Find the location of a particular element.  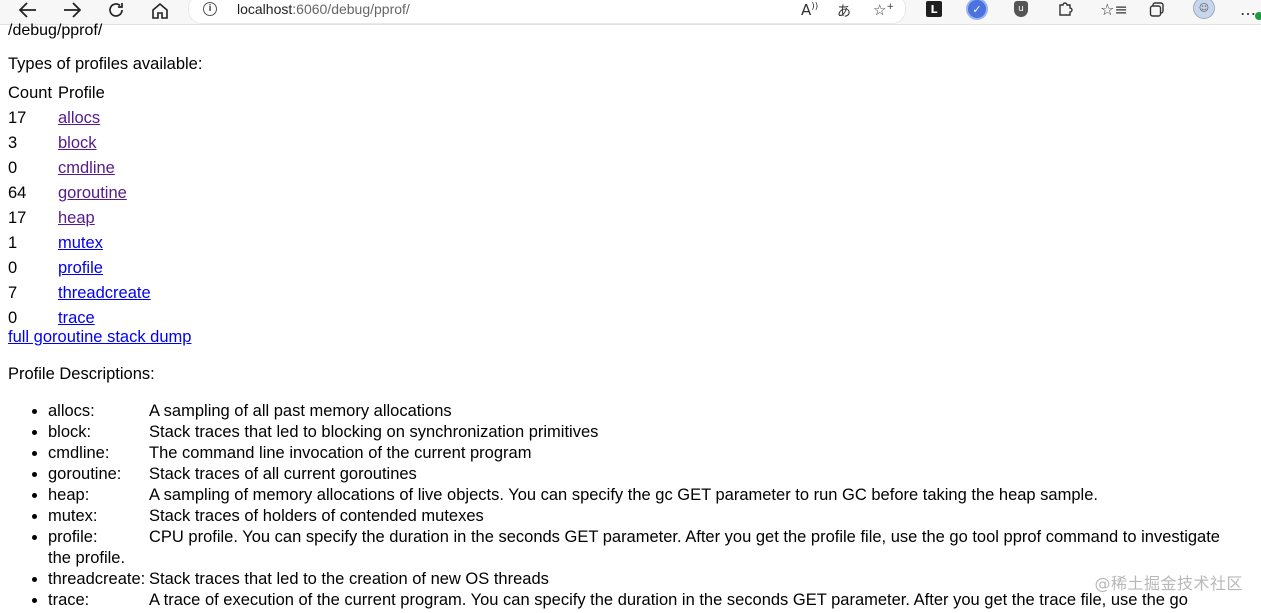

description-term: goroutine: is located at coordinates (85, 474).